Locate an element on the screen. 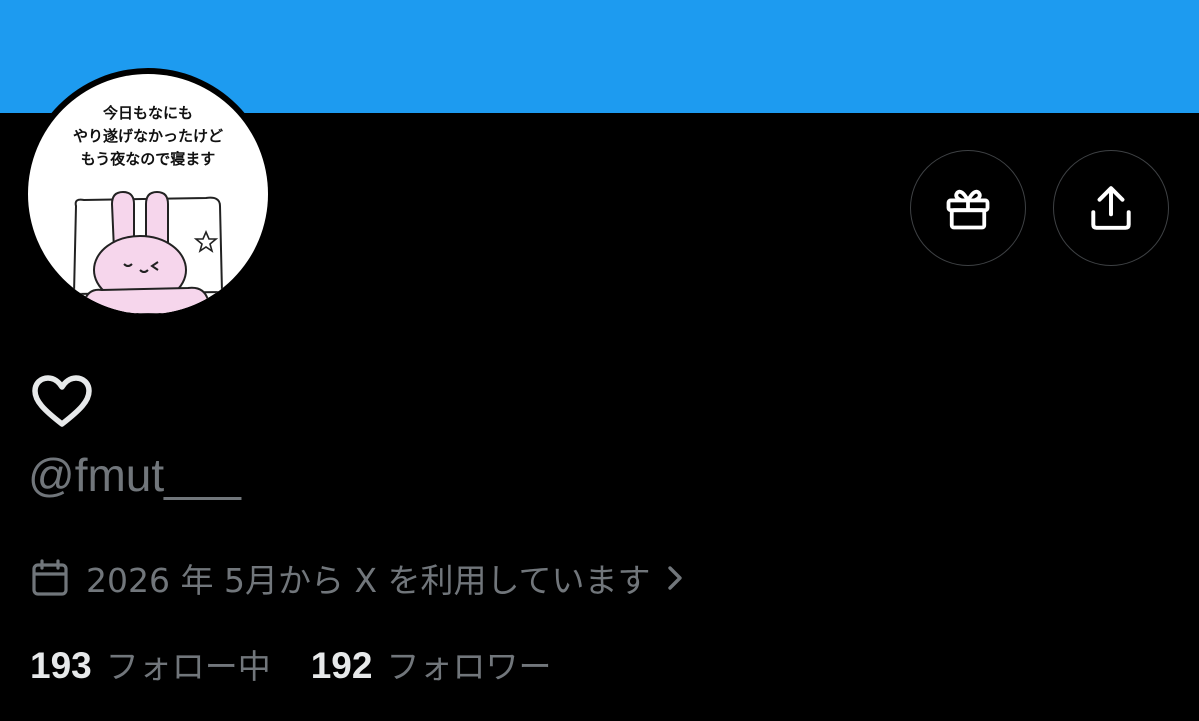  chevron-right-icon is located at coordinates (674, 578).